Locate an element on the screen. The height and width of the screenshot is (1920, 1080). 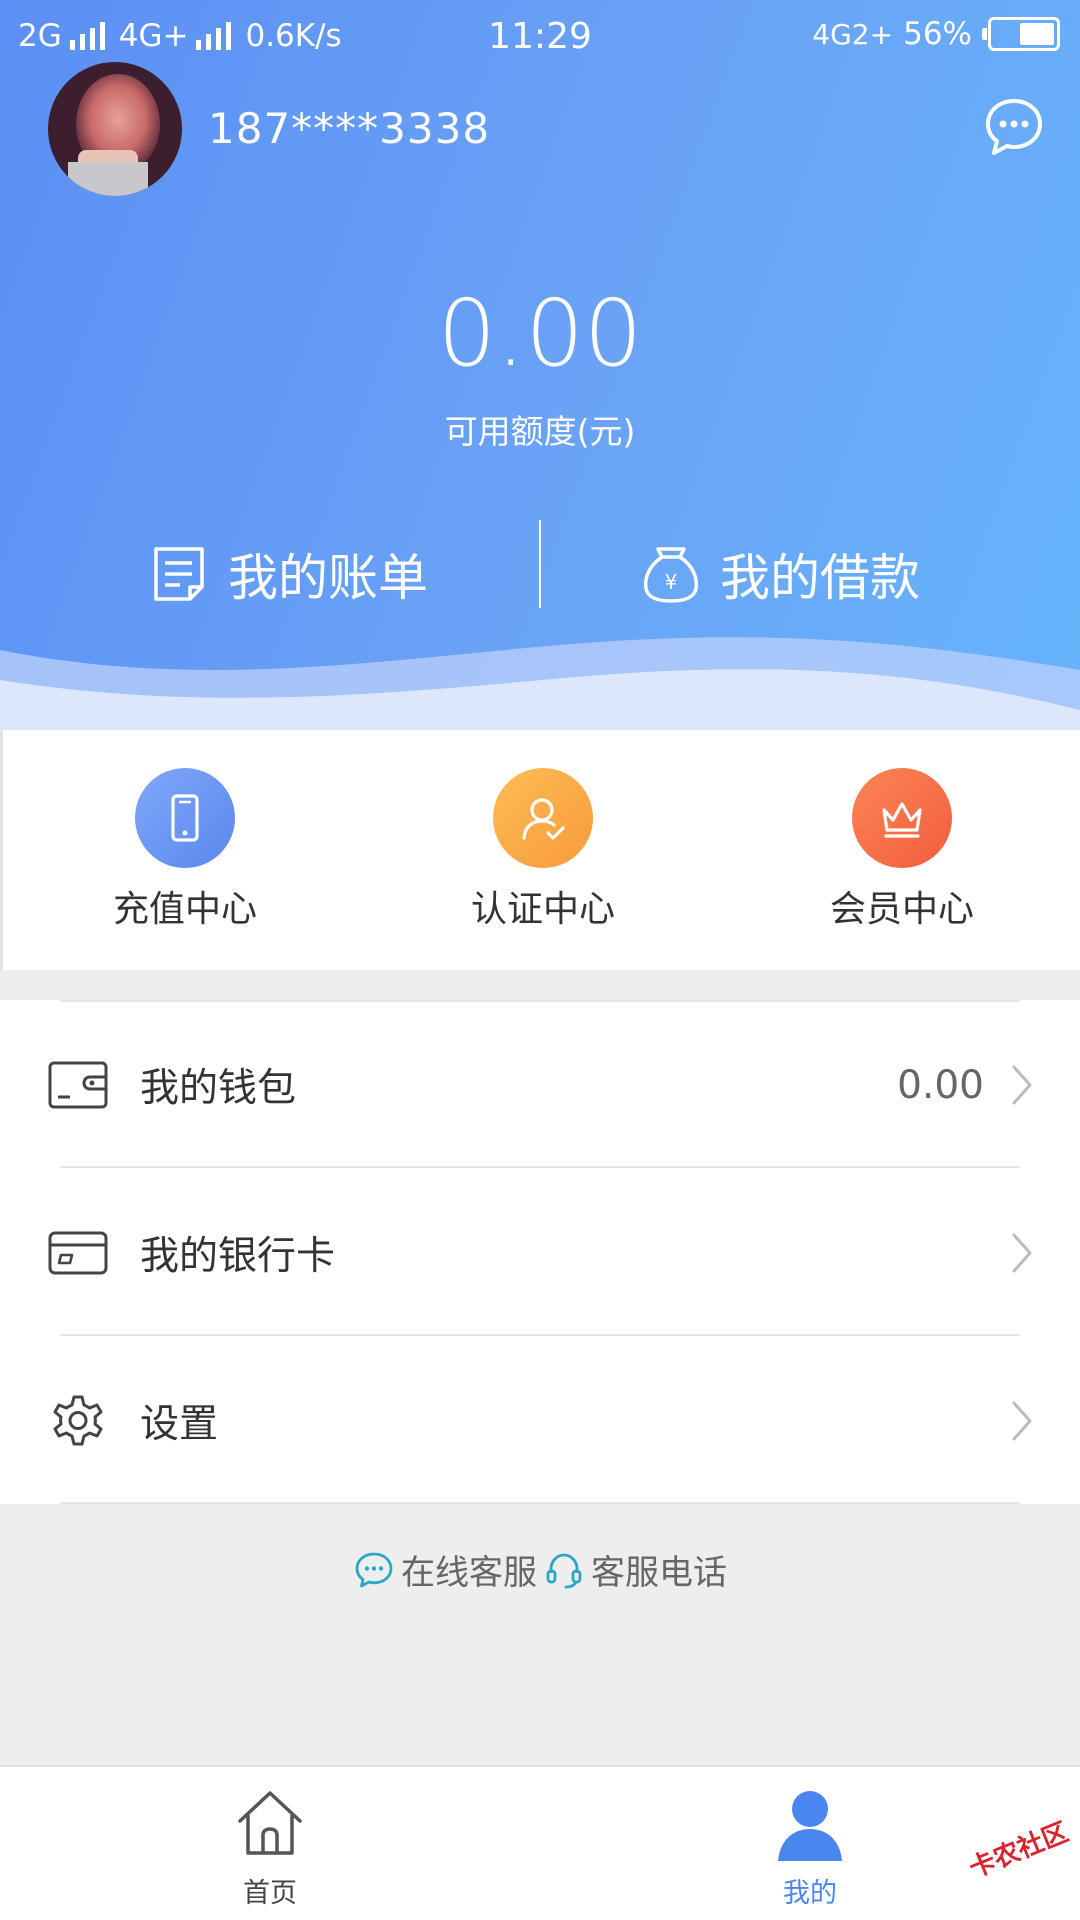
status-bar: 2G 4G+ 0.6K/s 11:29 4G2+ 56% is located at coordinates (540, 38).